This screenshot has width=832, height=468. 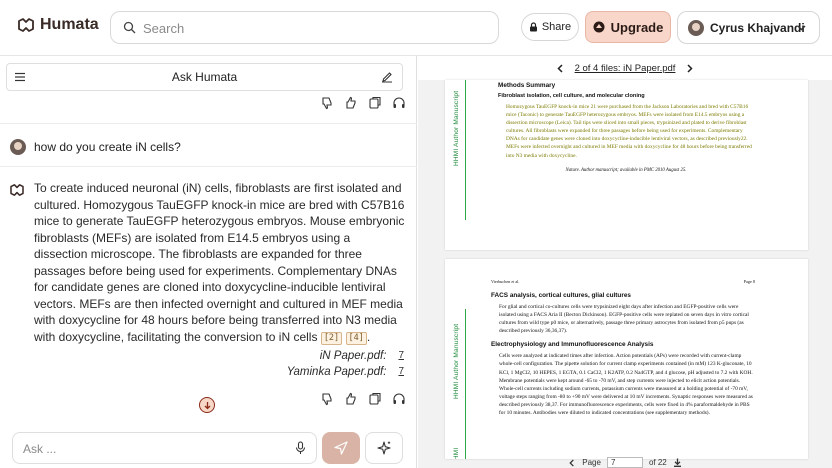 What do you see at coordinates (331, 338) in the screenshot?
I see `citation-badge: [2]` at bounding box center [331, 338].